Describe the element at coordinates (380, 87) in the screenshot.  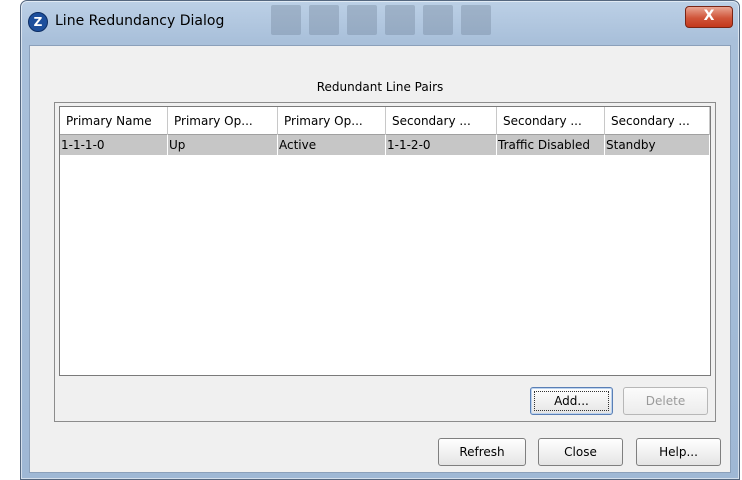
I see `group-title: Redundant Line Pairs` at that location.